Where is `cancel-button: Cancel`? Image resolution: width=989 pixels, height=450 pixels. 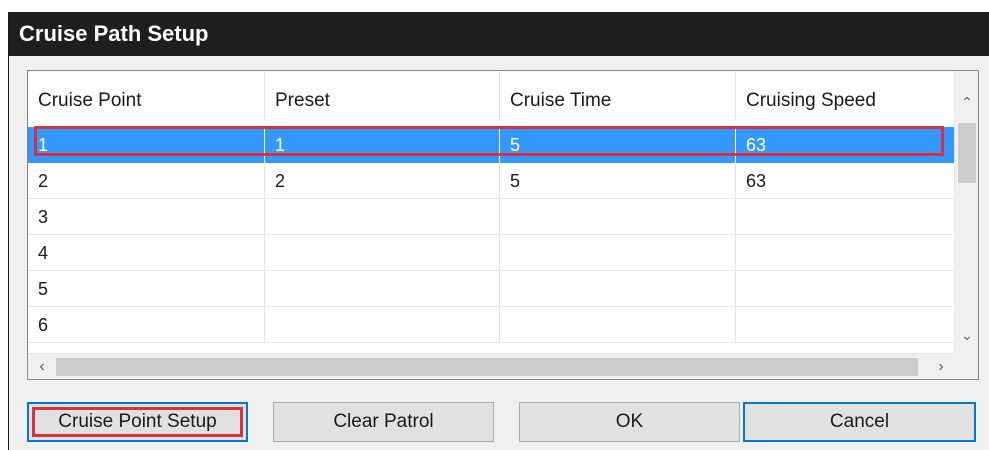
cancel-button: Cancel is located at coordinates (859, 422).